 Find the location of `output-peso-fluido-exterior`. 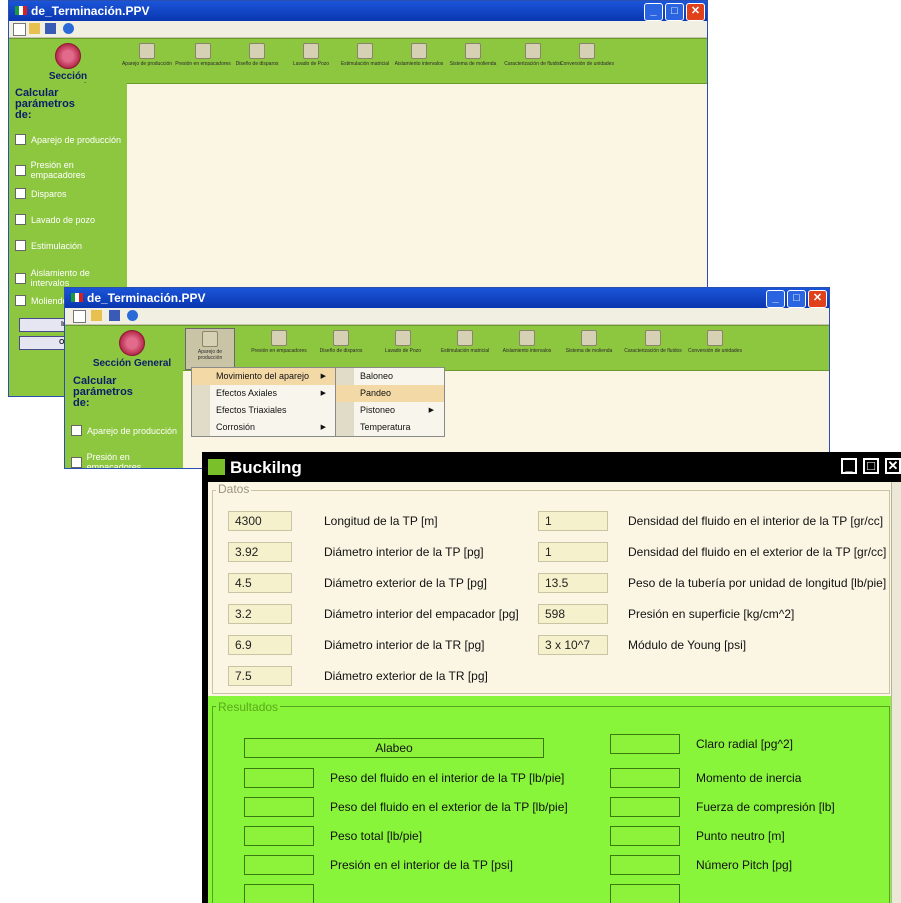

output-peso-fluido-exterior is located at coordinates (279, 807).